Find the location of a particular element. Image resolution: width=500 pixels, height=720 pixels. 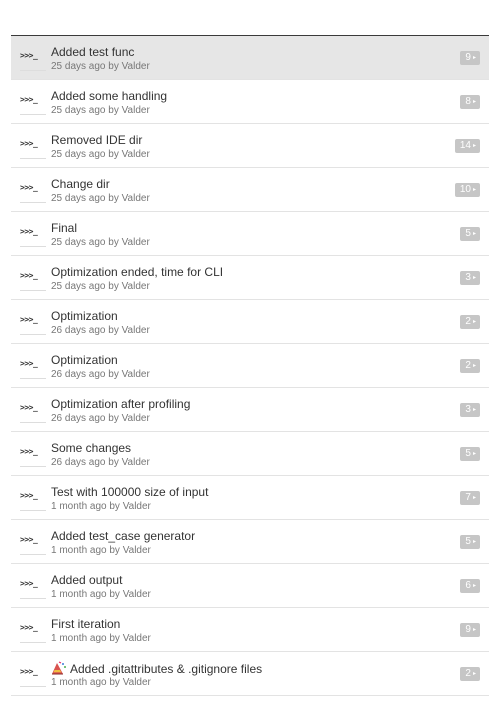

commit-count-badge: 7 ▸ is located at coordinates (470, 498).